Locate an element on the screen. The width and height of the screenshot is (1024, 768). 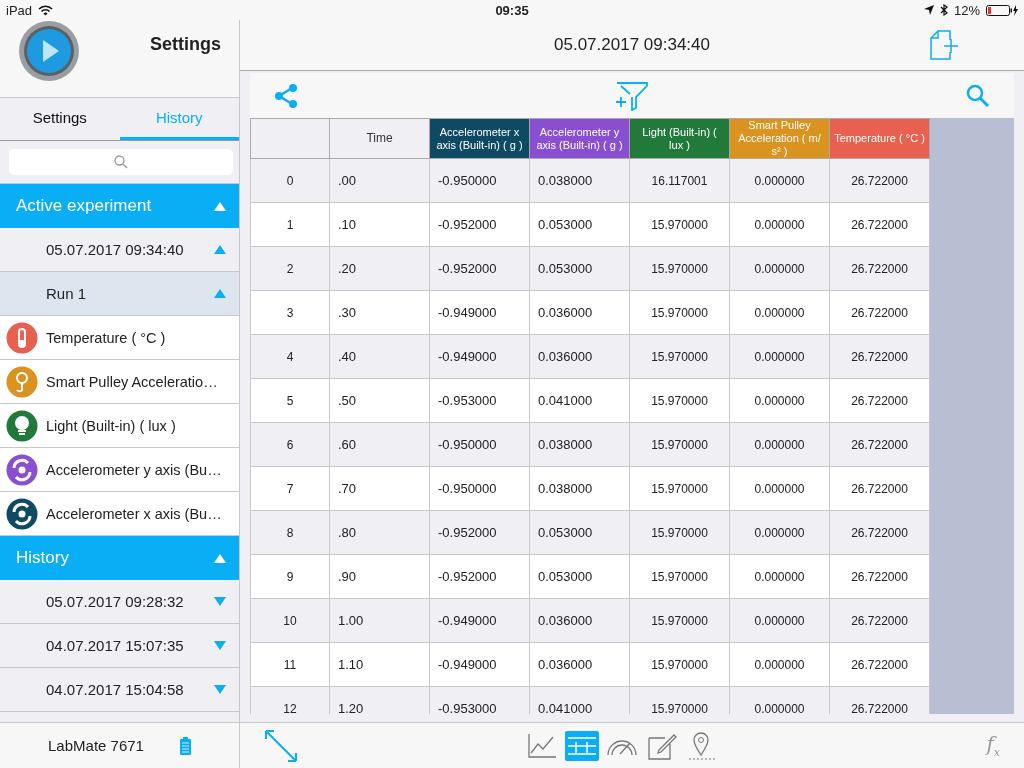
row-index: 11 is located at coordinates (290, 664).